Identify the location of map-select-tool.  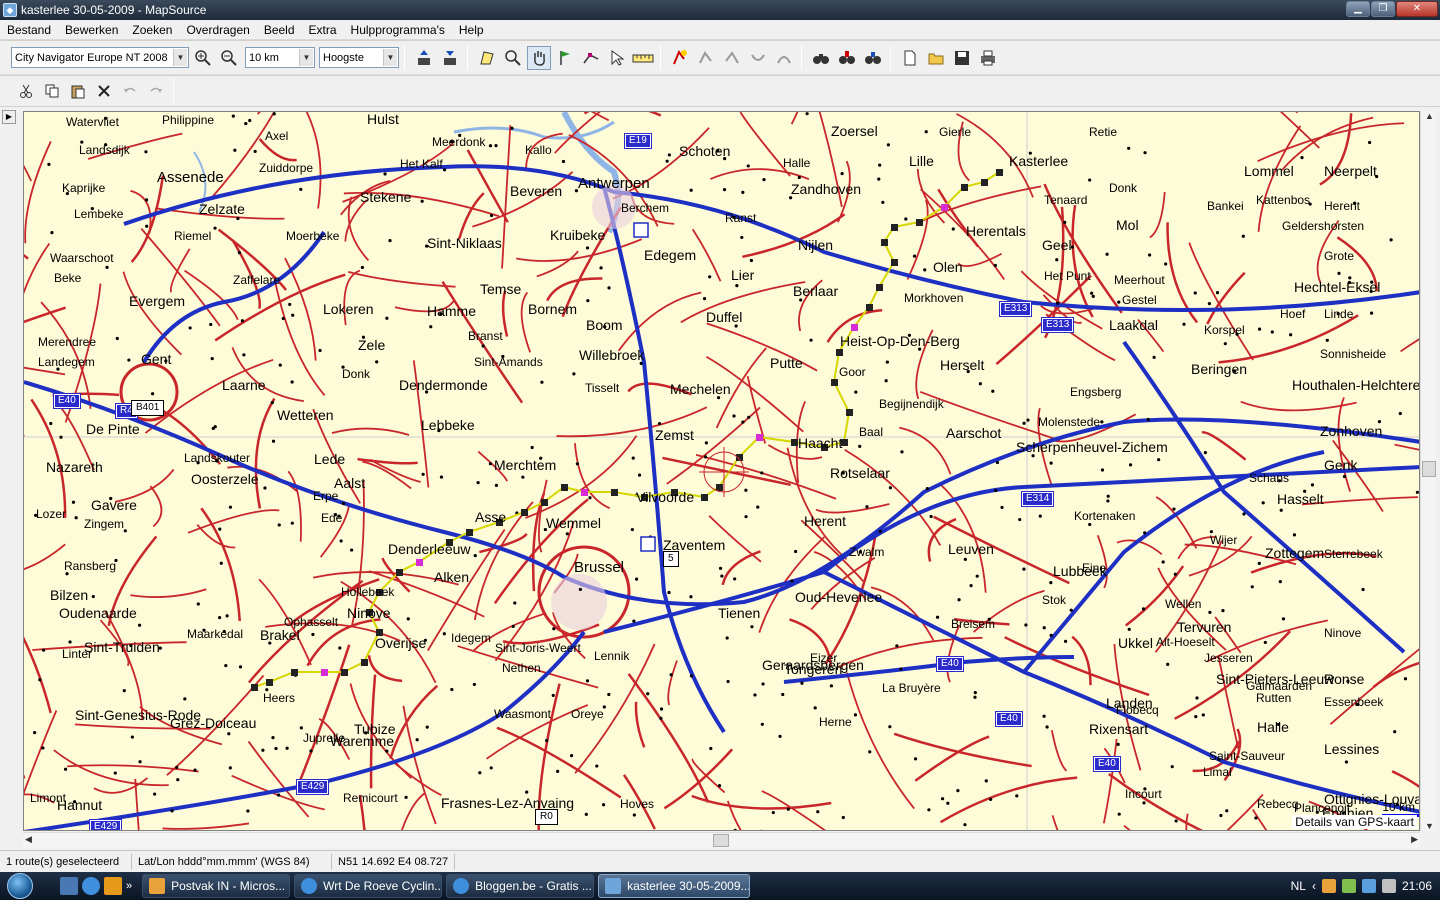
(487, 58).